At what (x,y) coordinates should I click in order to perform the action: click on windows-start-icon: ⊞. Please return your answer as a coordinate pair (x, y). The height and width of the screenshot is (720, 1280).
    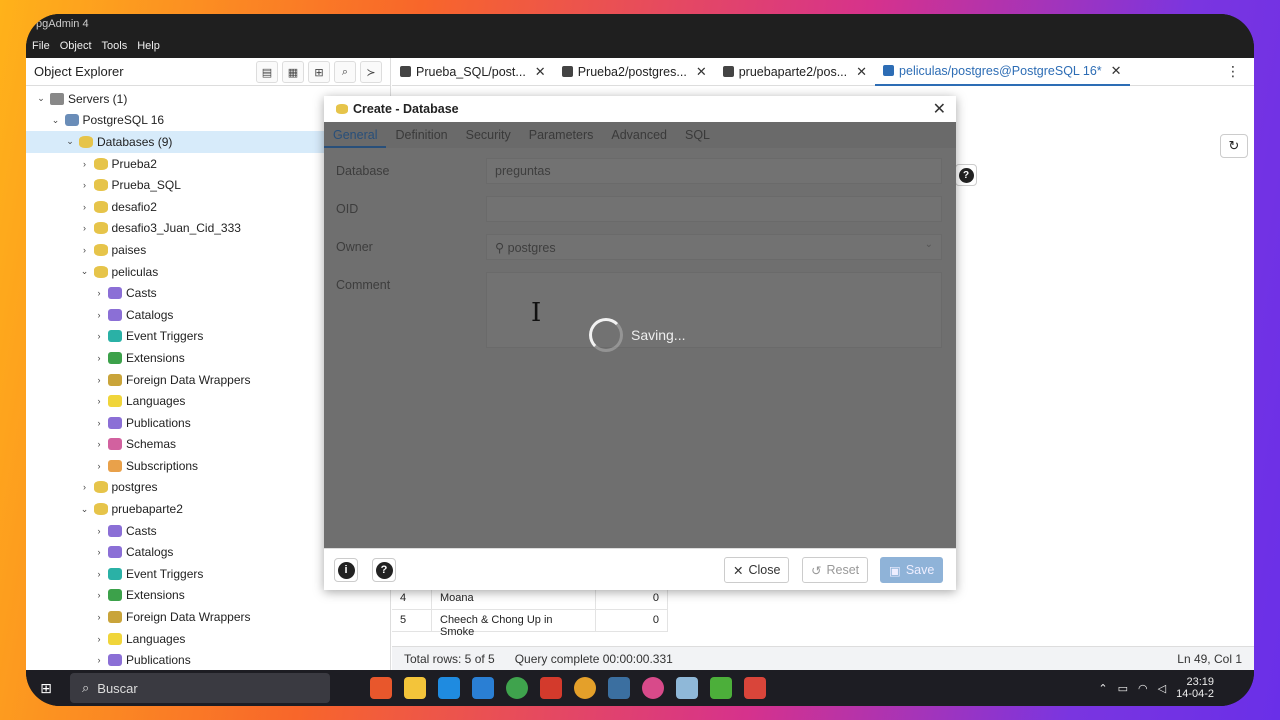
    Looking at the image, I should click on (46, 688).